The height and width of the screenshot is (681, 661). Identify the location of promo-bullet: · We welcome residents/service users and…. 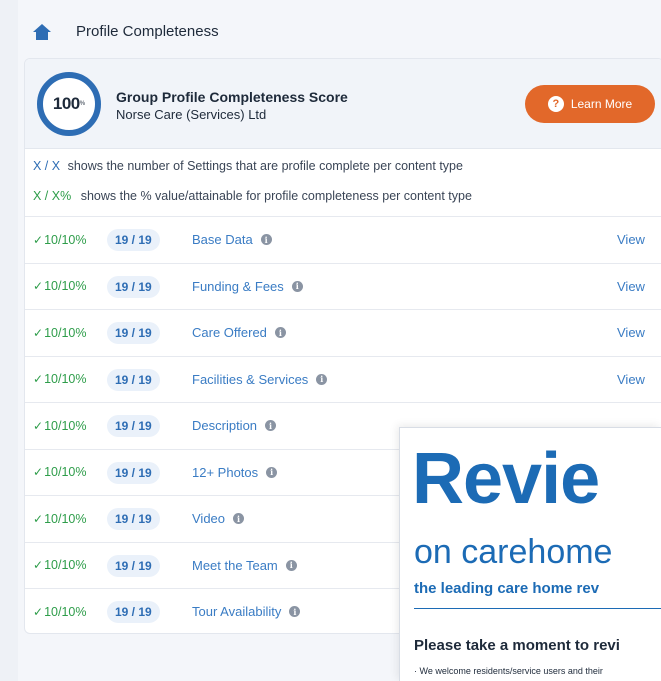
(508, 671).